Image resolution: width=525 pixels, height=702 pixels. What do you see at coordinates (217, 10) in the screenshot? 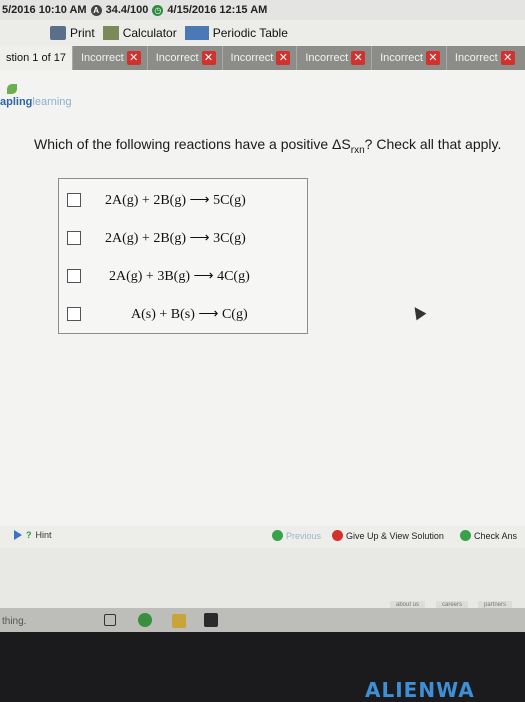
I see `due-date: 4/15/2016 12:15 AM` at bounding box center [217, 10].